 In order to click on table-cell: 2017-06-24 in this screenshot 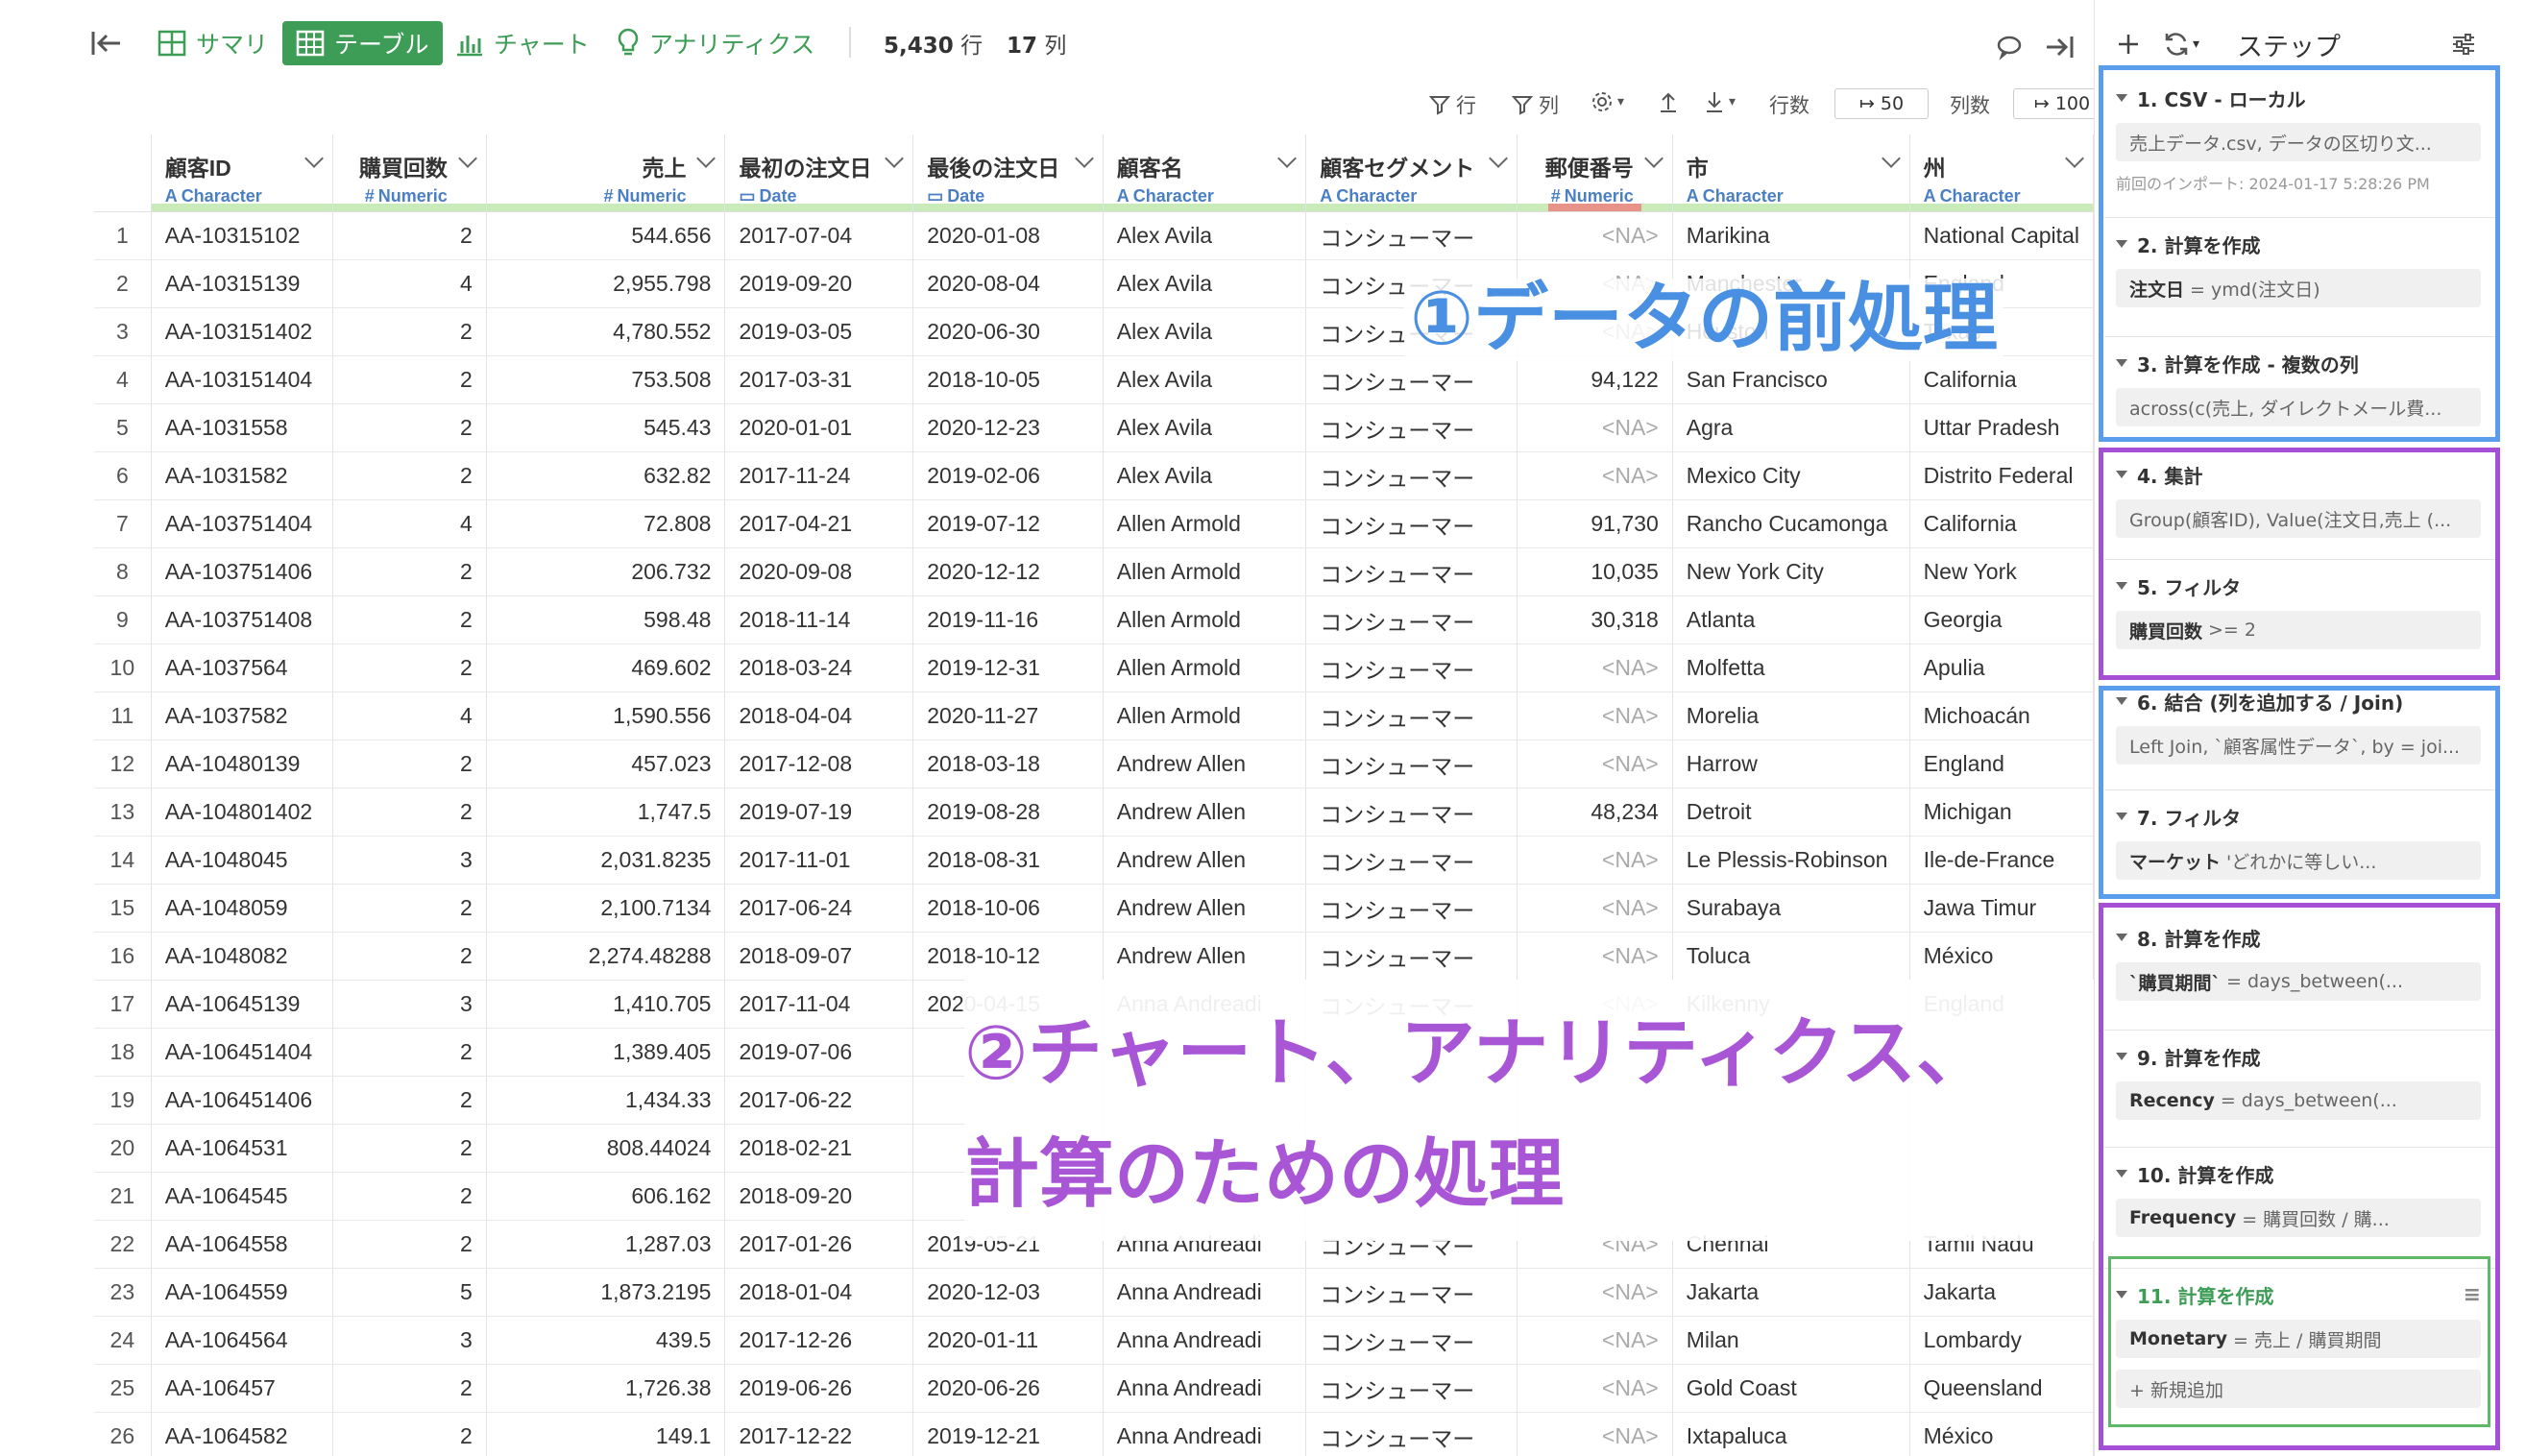, I will do `click(819, 909)`.